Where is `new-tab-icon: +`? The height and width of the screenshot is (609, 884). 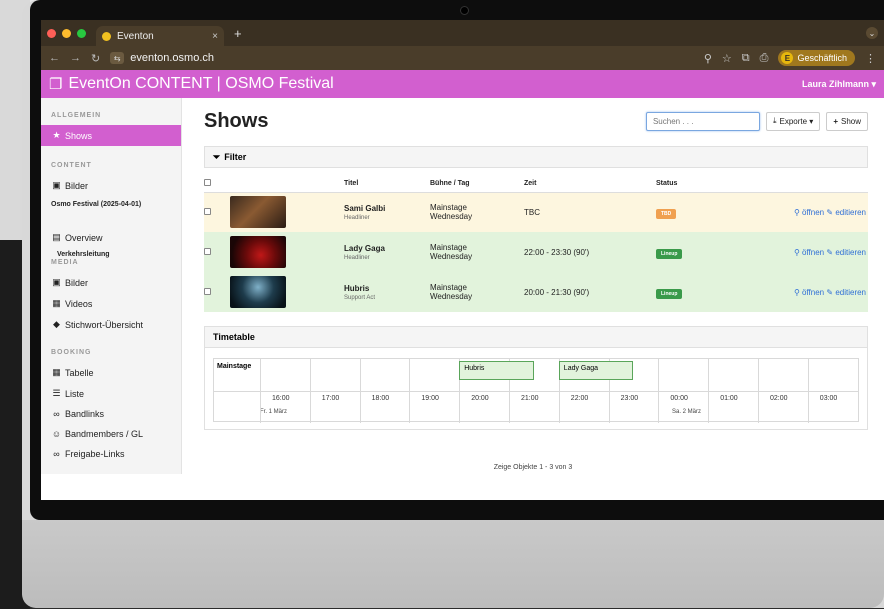
new-tab-icon: + is located at coordinates (238, 33).